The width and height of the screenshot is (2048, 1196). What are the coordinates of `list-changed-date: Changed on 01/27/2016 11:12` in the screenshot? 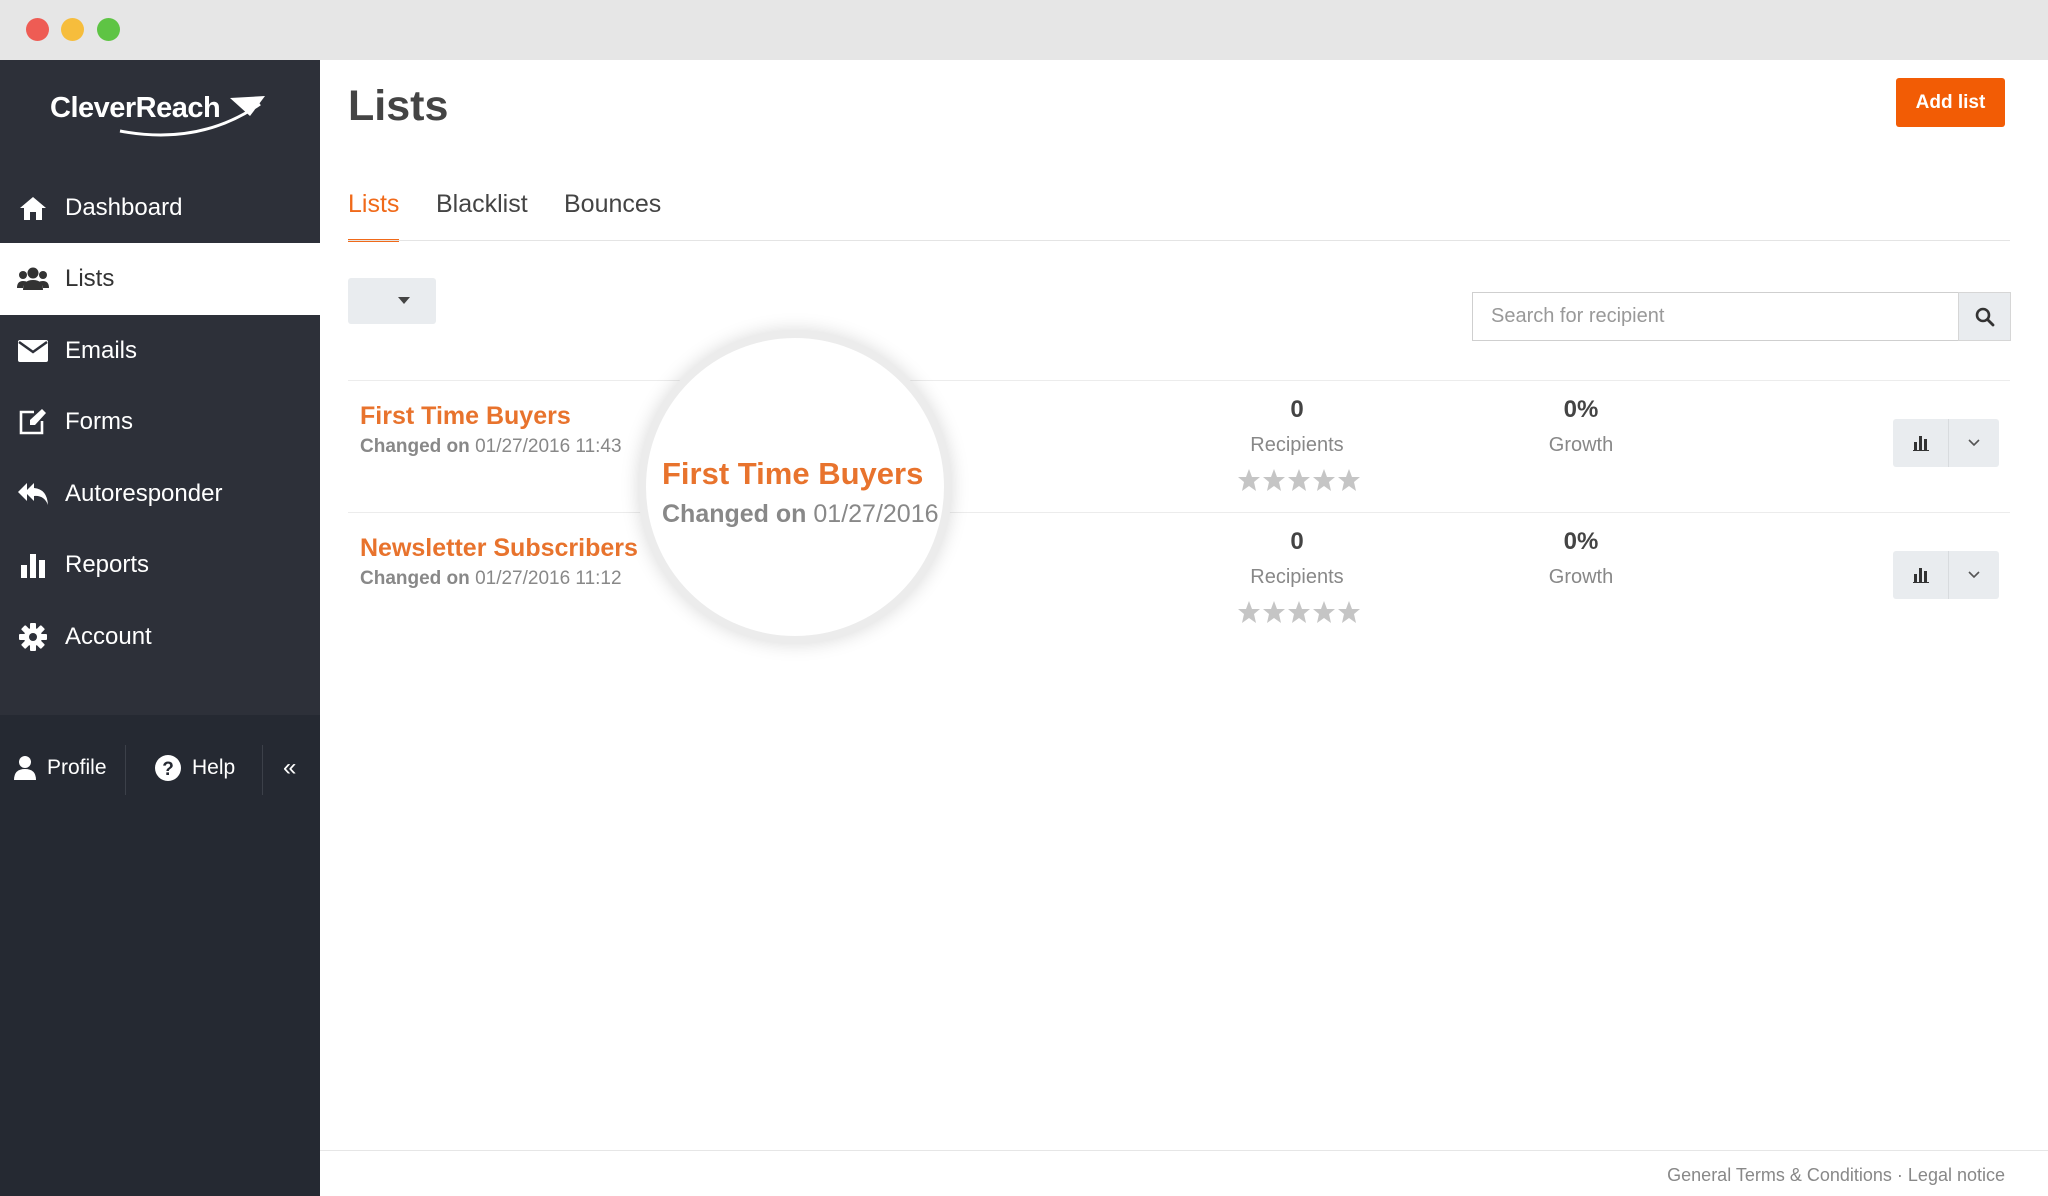 It's located at (491, 579).